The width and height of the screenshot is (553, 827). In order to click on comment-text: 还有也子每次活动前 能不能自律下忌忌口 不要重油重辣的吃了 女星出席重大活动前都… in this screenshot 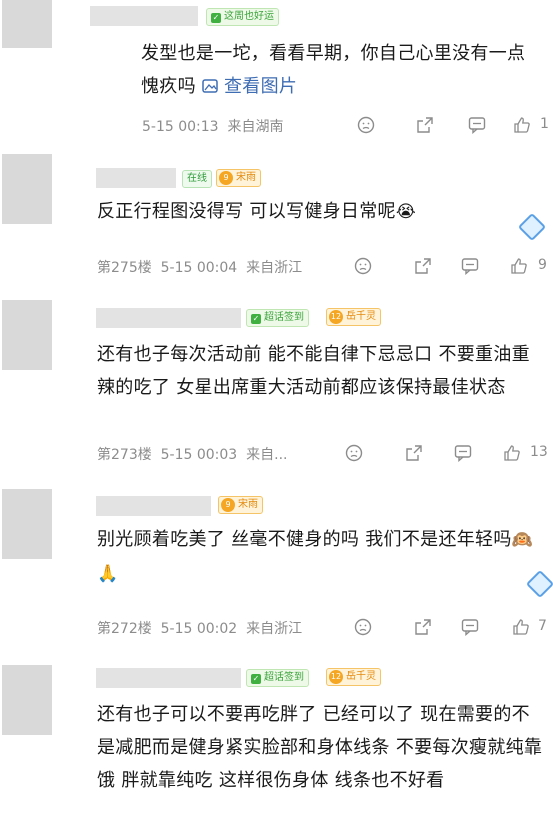, I will do `click(313, 371)`.